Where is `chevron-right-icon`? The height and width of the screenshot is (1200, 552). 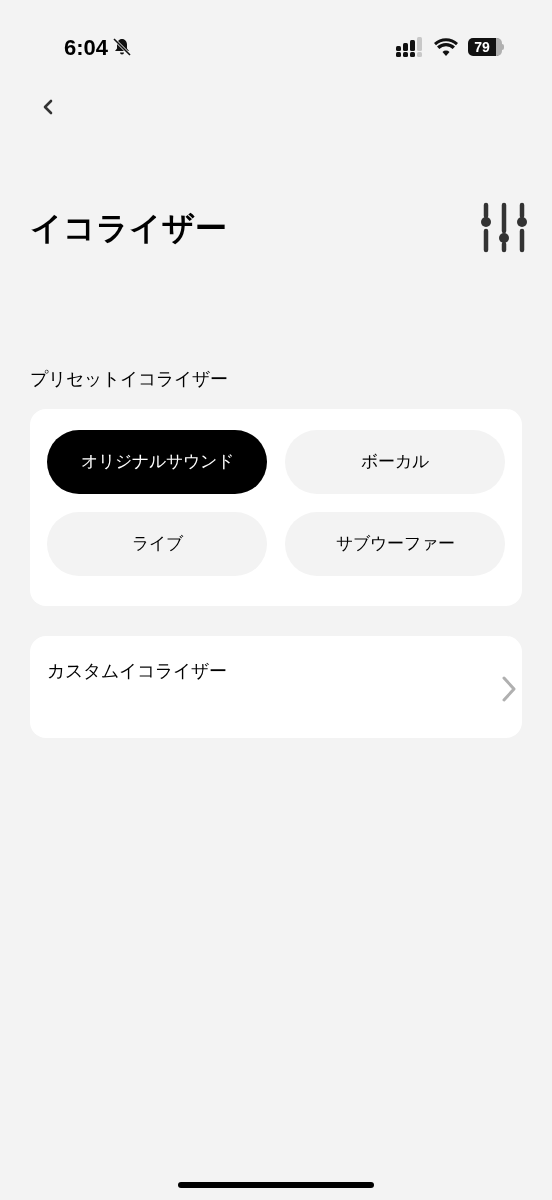
chevron-right-icon is located at coordinates (509, 689).